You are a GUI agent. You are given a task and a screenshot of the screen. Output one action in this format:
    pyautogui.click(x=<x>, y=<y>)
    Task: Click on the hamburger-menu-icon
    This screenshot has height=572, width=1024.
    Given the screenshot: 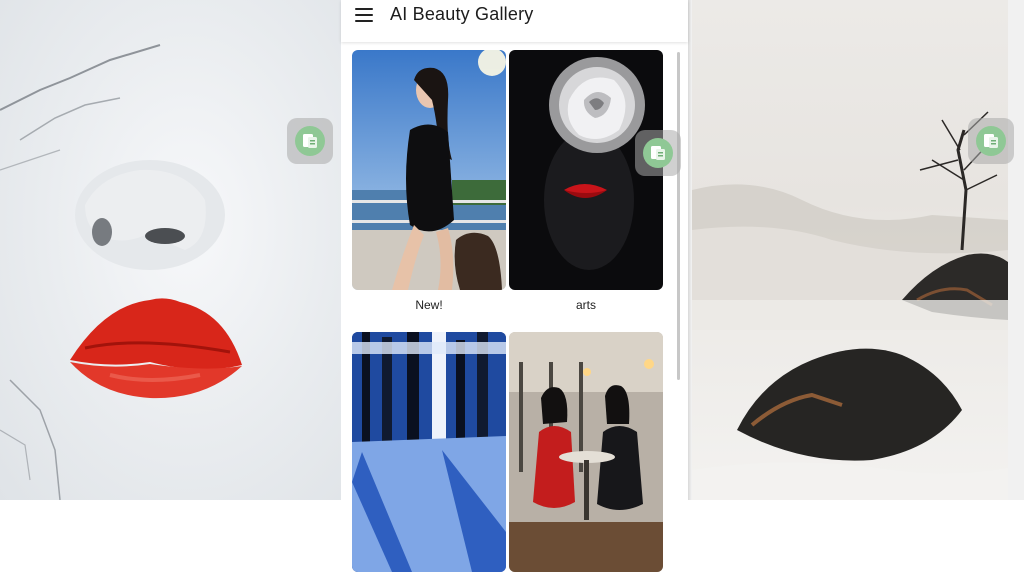 What is the action you would take?
    pyautogui.click(x=364, y=15)
    